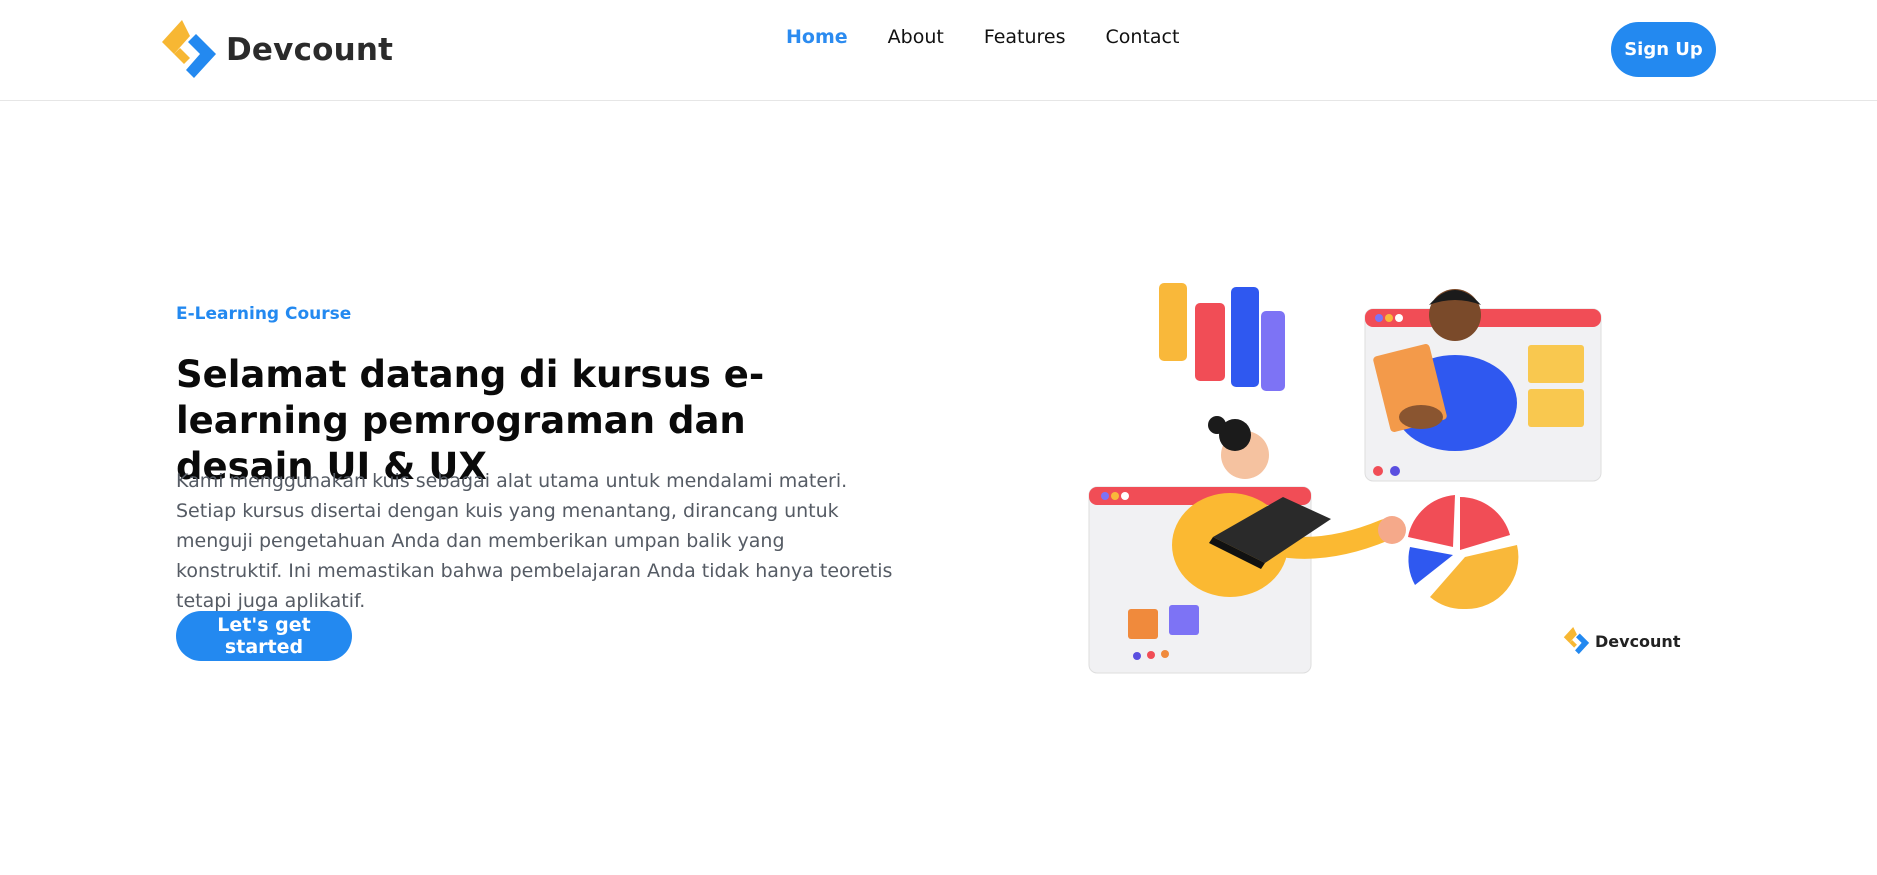 The height and width of the screenshot is (875, 1877). I want to click on nav-features: Features, so click(1025, 37).